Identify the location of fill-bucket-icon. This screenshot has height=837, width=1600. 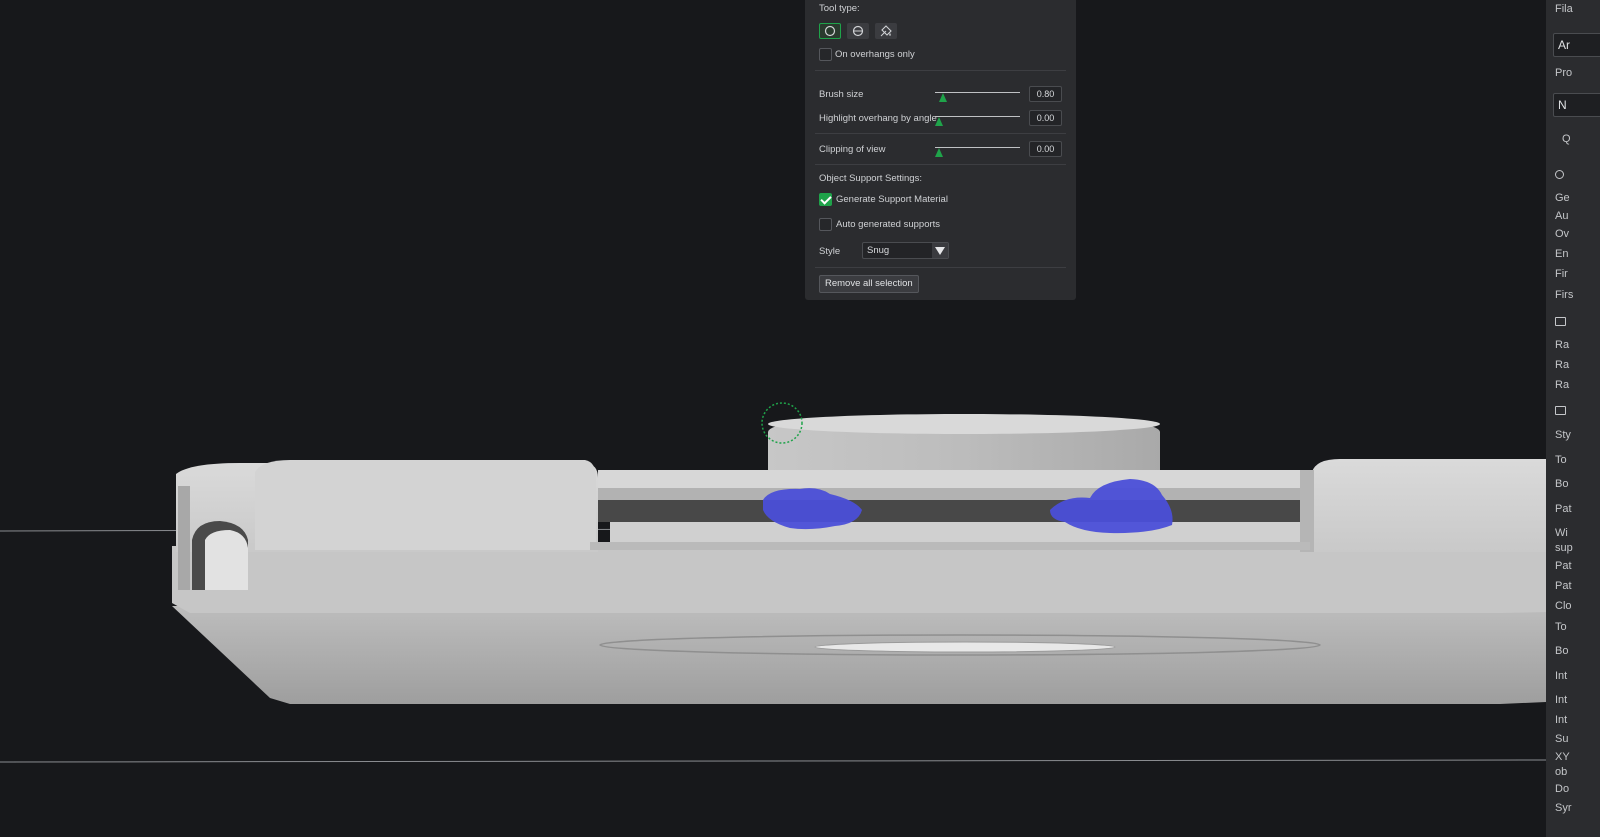
(886, 31).